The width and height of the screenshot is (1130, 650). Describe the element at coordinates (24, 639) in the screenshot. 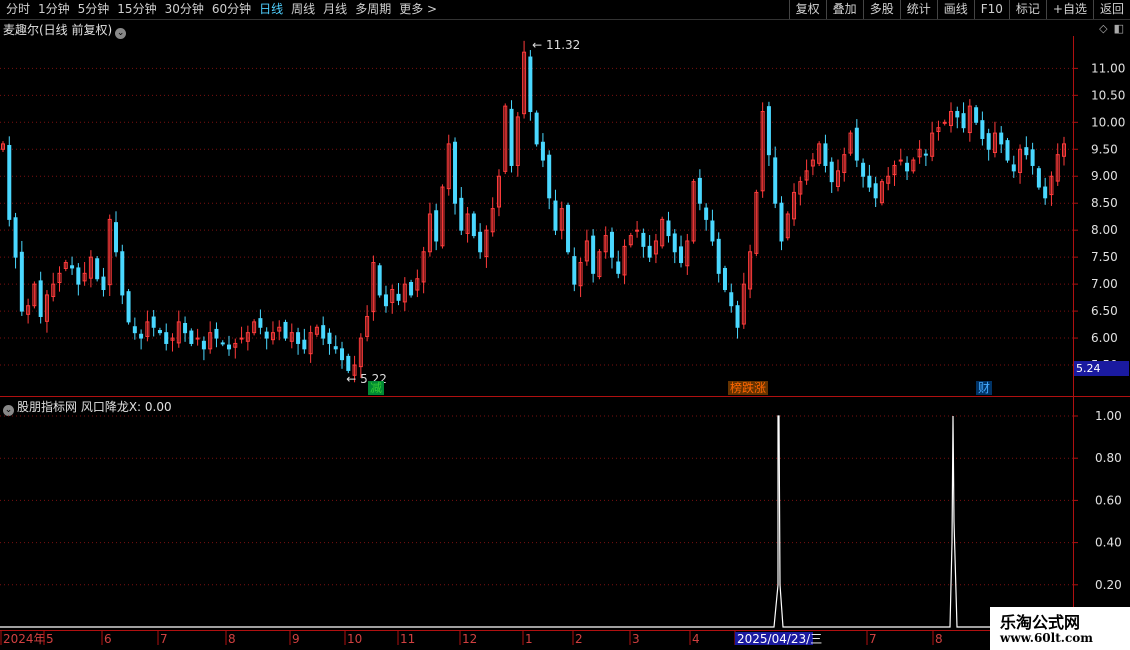

I see `date-label: 2024年` at that location.